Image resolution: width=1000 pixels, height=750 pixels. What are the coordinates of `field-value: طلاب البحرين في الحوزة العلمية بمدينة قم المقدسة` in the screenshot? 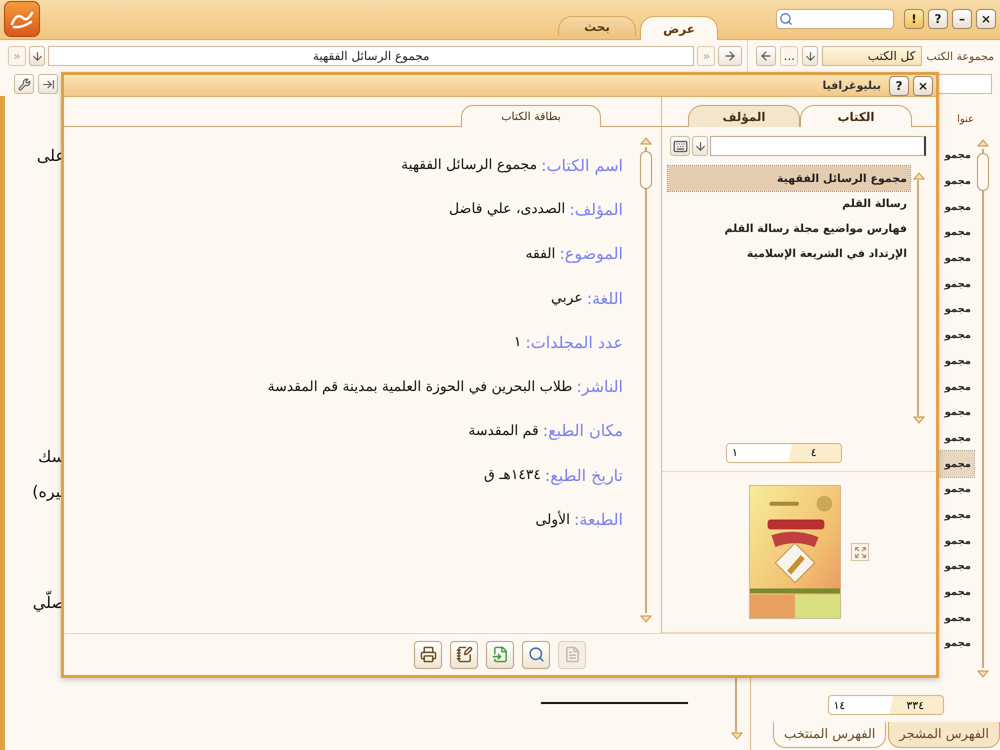 It's located at (420, 386).